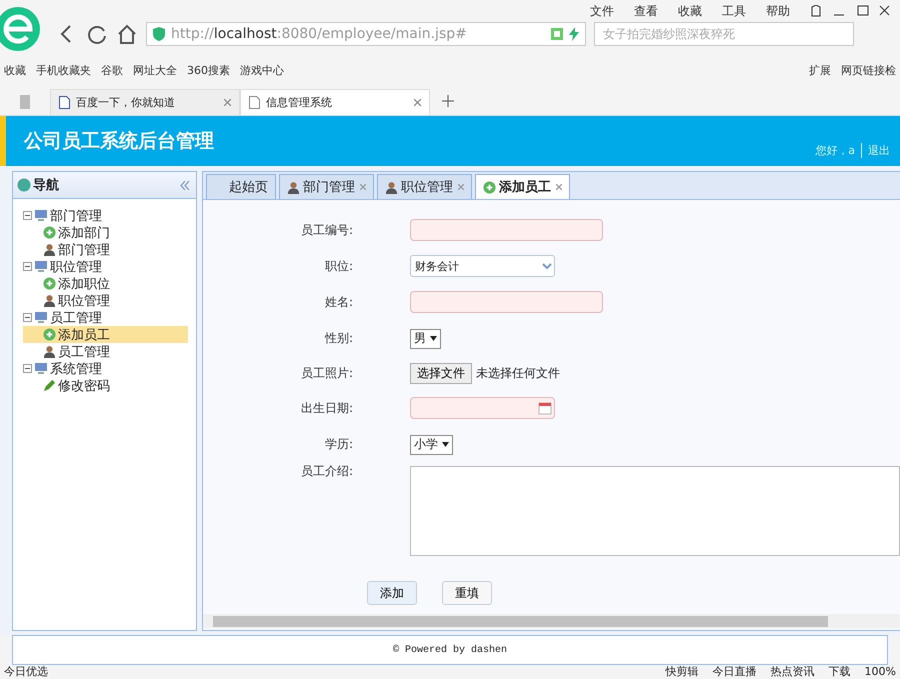  I want to click on status-item: 热点资讯, so click(792, 672).